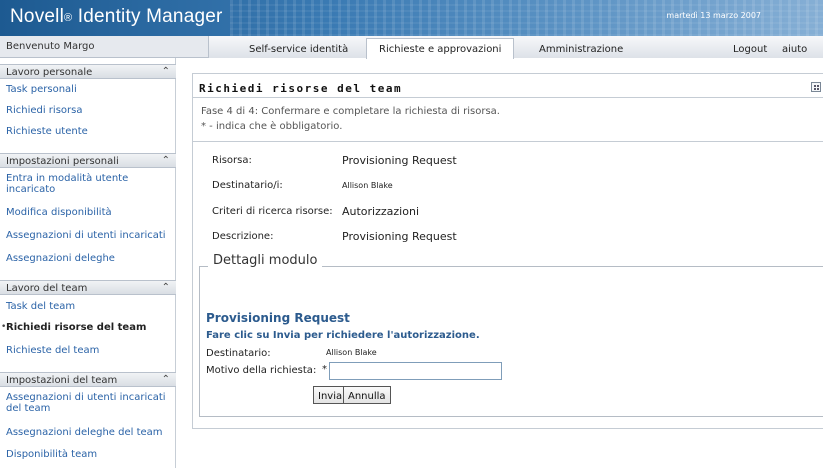  I want to click on form-title: Provisioning Request, so click(278, 318).